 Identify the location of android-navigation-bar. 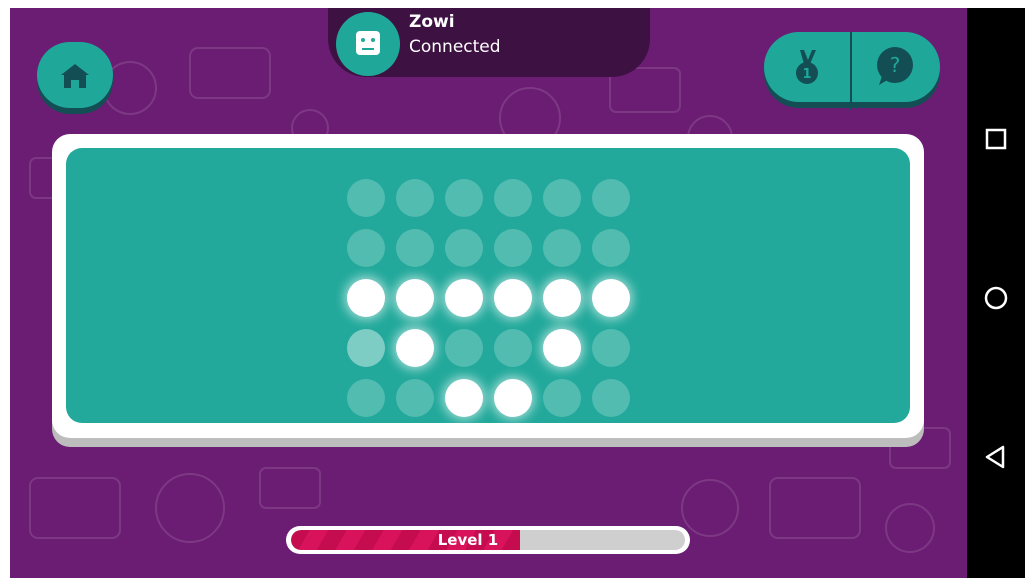
(996, 293).